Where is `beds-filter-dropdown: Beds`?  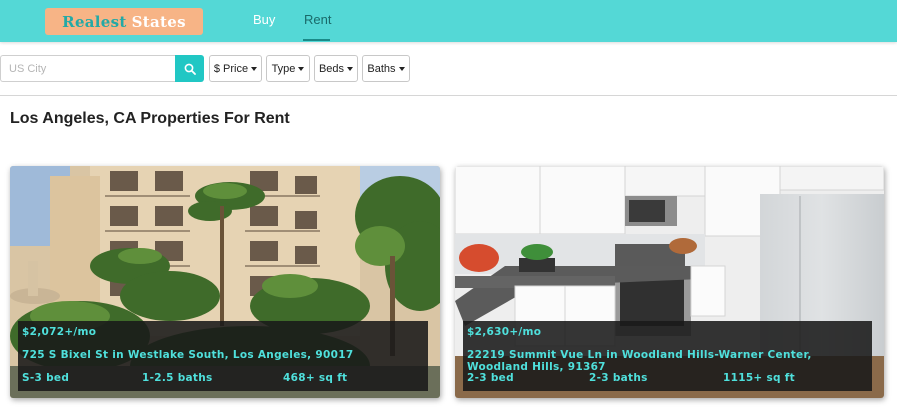 beds-filter-dropdown: Beds is located at coordinates (336, 68).